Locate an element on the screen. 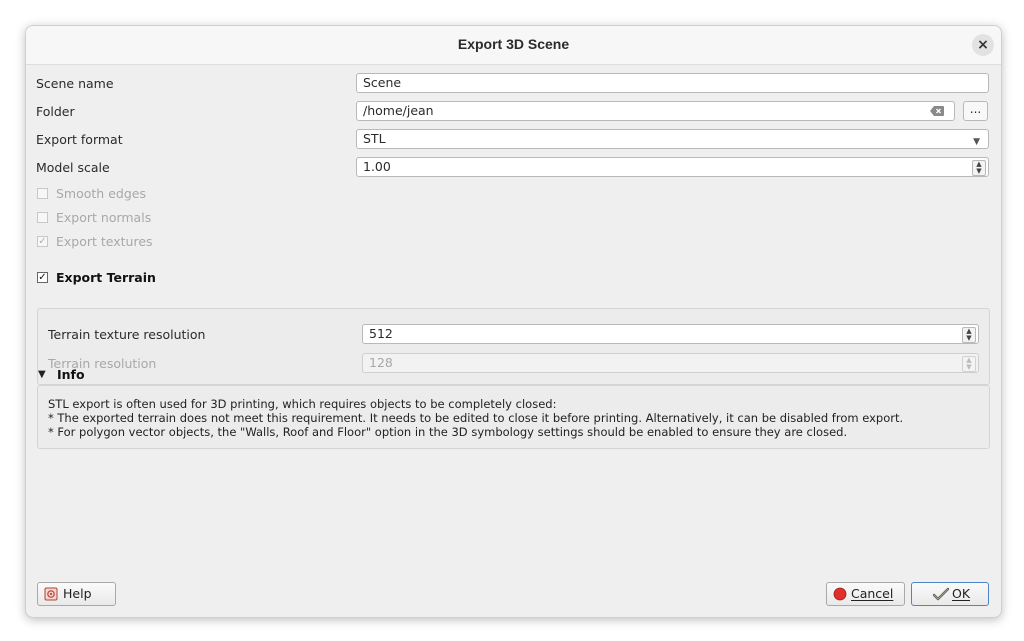 Image resolution: width=1024 pixels, height=641 pixels. ok-button: OK is located at coordinates (950, 594).